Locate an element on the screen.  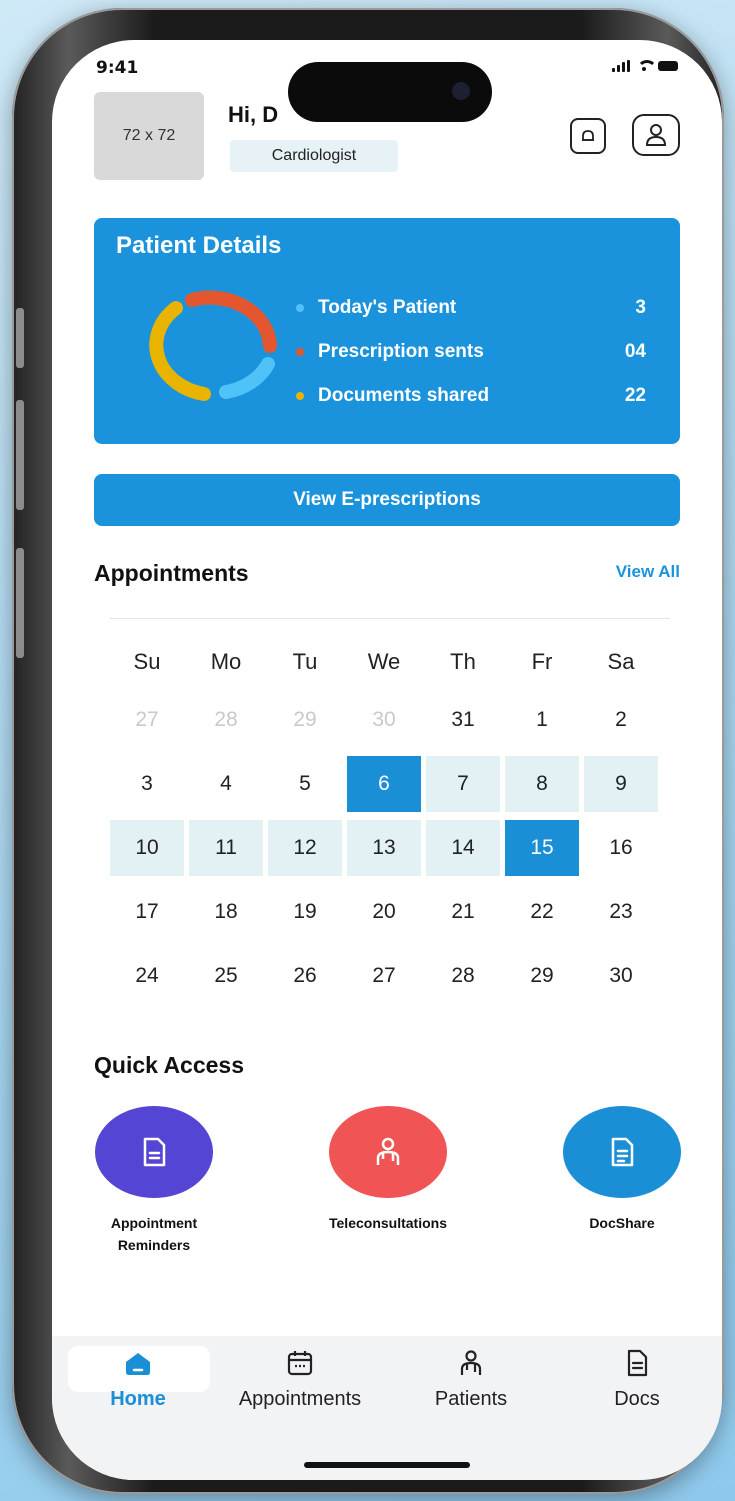
doctor-icon is located at coordinates (388, 1151).